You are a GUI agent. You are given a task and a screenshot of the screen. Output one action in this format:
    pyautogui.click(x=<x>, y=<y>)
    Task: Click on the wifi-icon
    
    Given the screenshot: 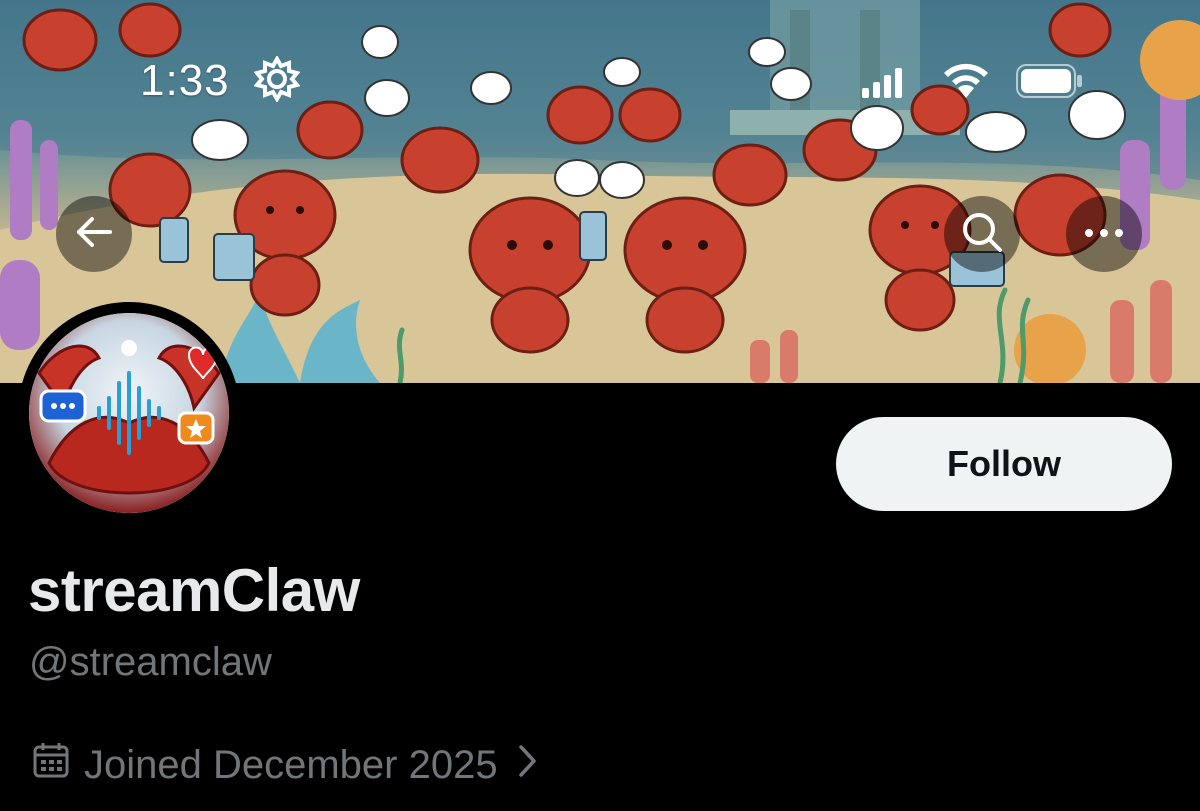 What is the action you would take?
    pyautogui.click(x=966, y=80)
    